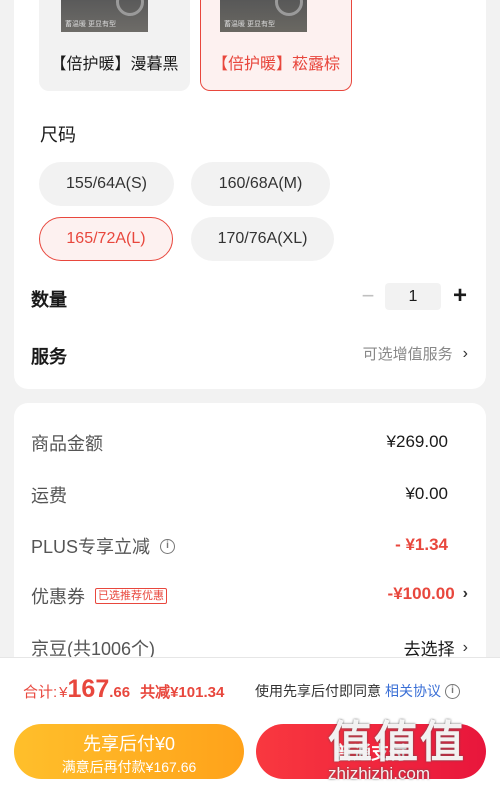 This screenshot has height=785, width=500. I want to click on quantity-label: 数量, so click(49, 300).